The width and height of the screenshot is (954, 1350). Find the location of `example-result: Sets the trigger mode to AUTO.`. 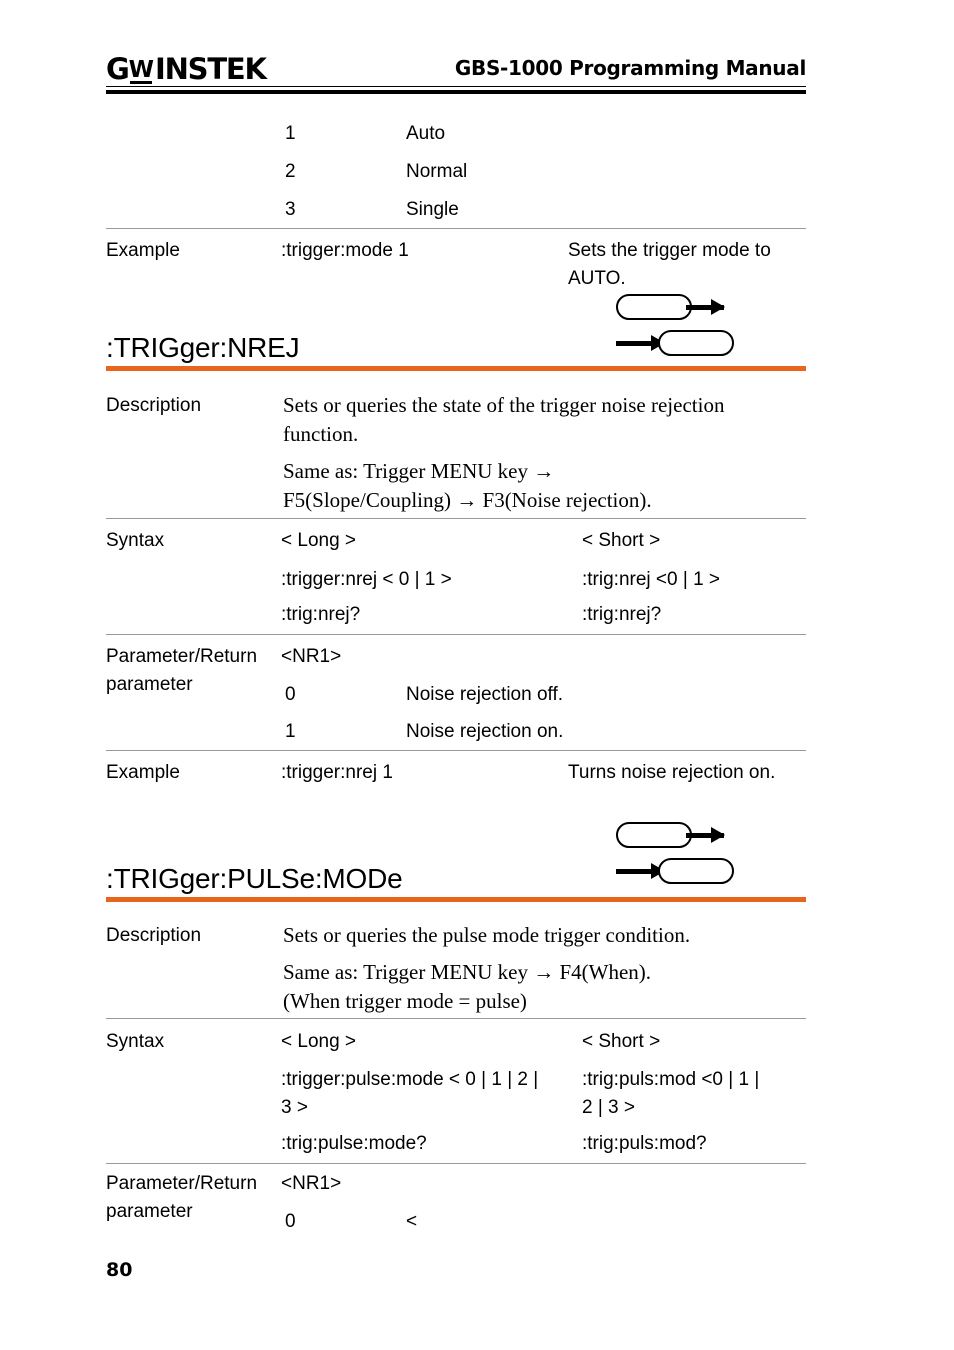

example-result: Sets the trigger mode to AUTO. is located at coordinates (672, 264).